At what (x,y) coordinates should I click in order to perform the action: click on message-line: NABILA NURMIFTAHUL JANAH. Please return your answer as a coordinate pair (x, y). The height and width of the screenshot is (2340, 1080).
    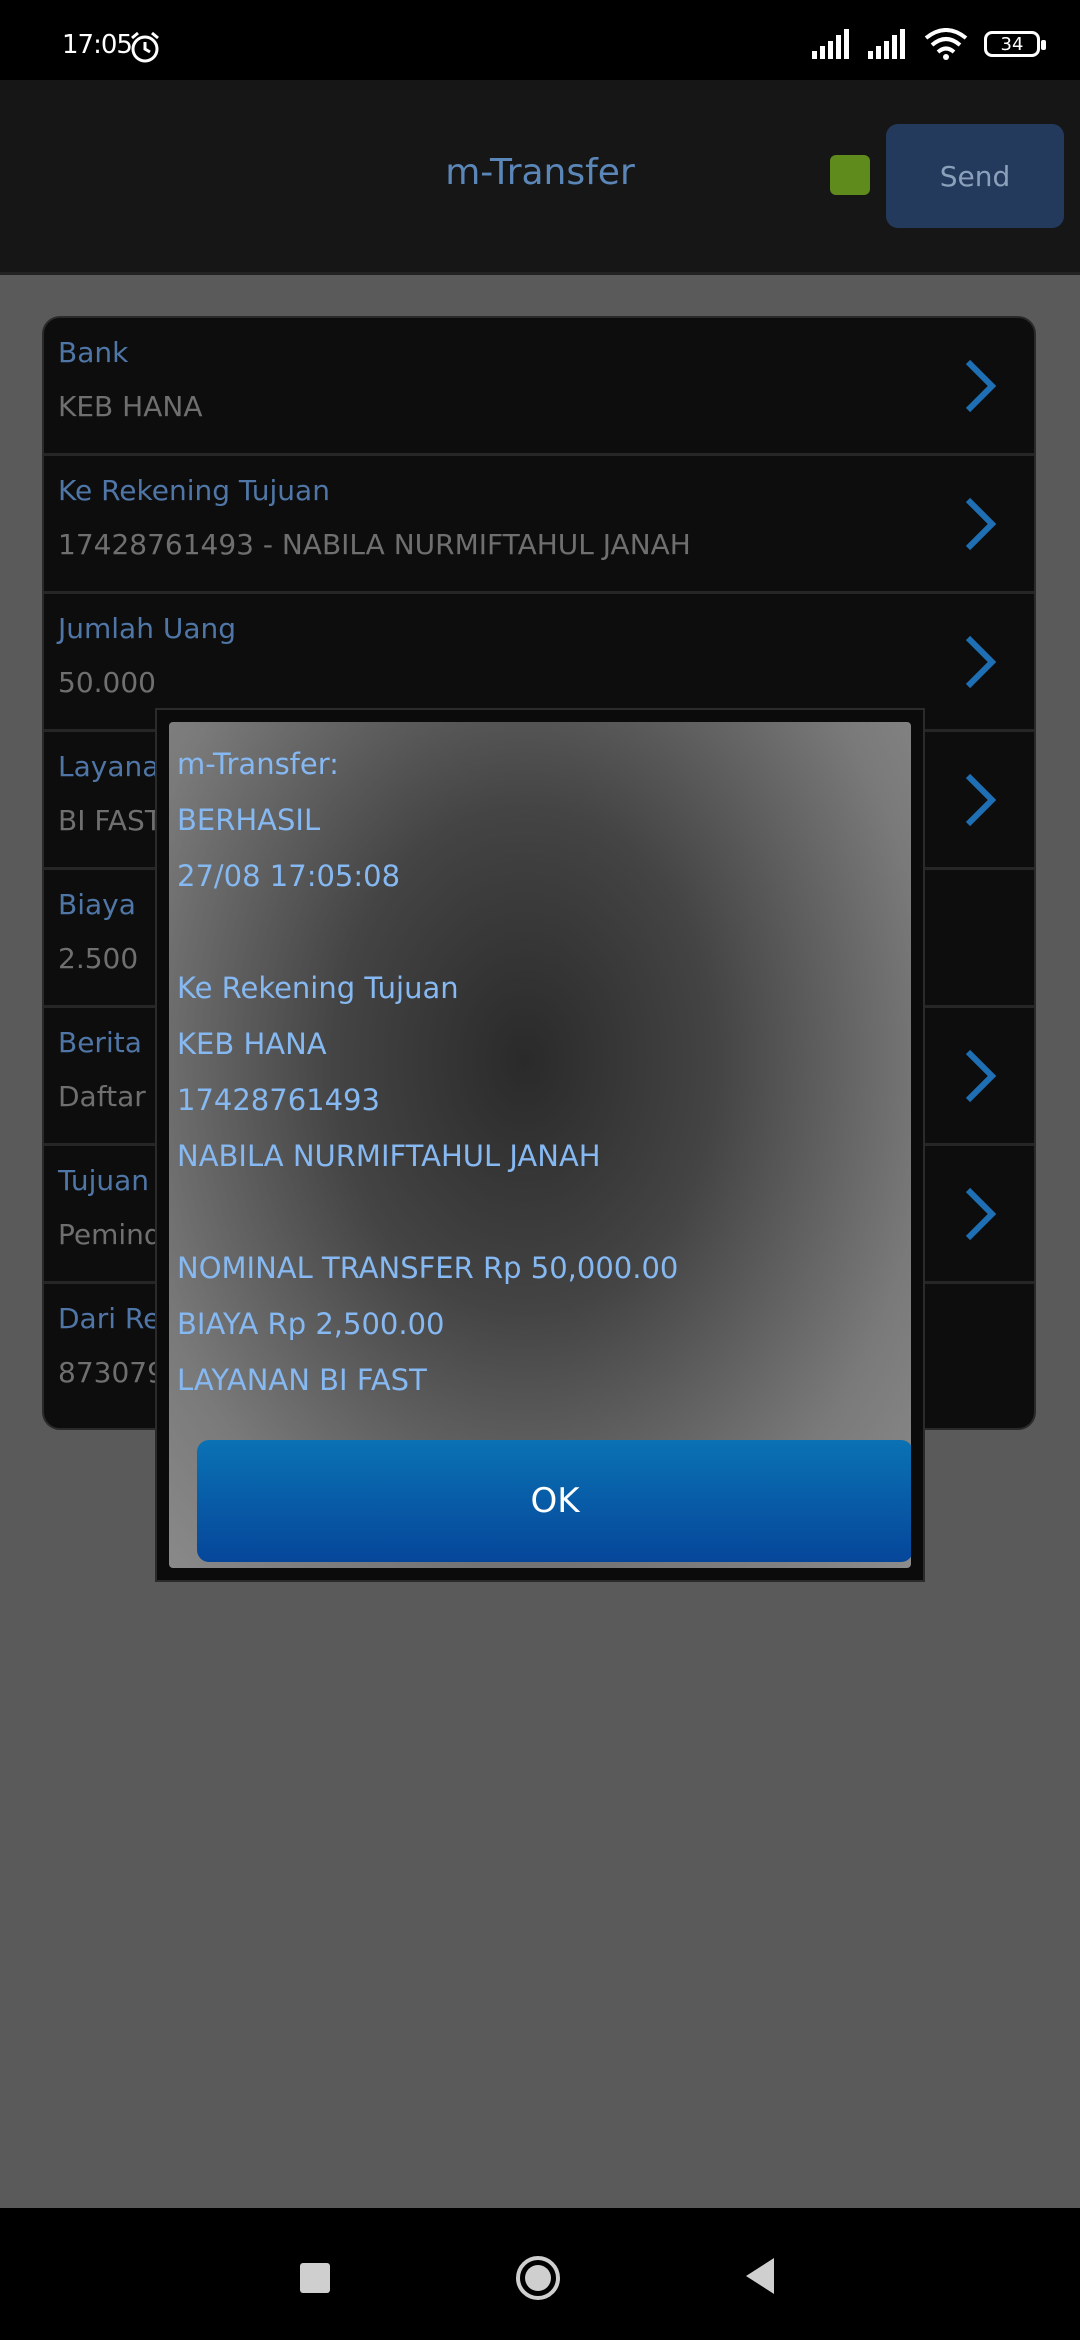
    Looking at the image, I should click on (389, 1156).